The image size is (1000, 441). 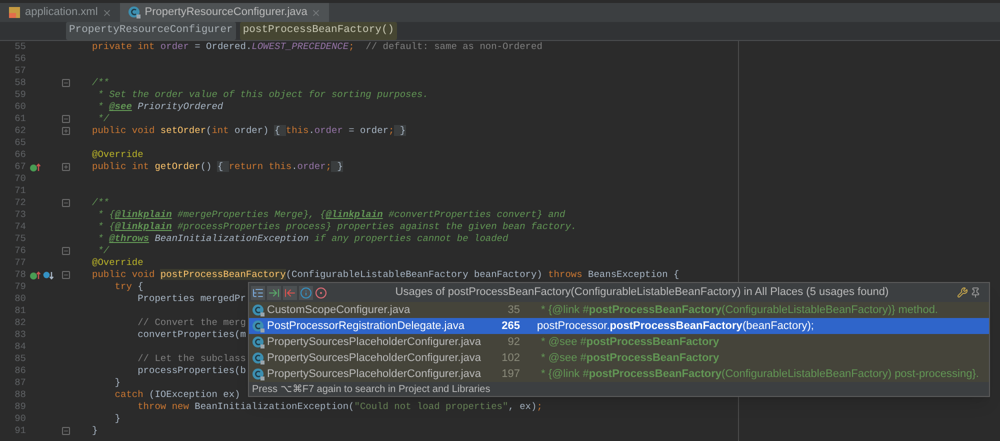 I want to click on line-number: 74, so click(x=20, y=227).